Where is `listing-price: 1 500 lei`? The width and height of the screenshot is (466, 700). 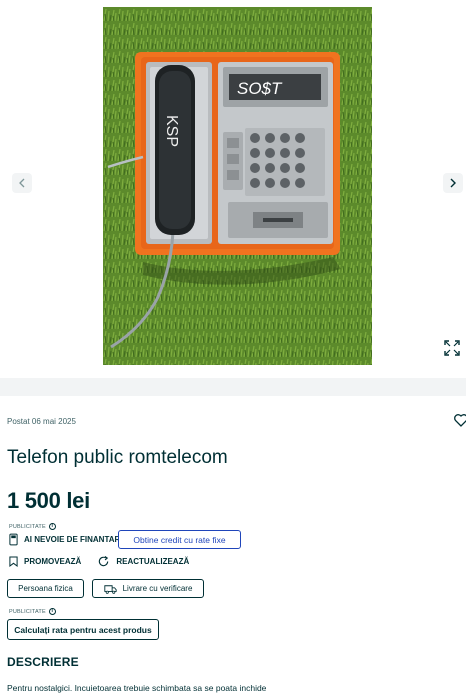
listing-price: 1 500 lei is located at coordinates (48, 500).